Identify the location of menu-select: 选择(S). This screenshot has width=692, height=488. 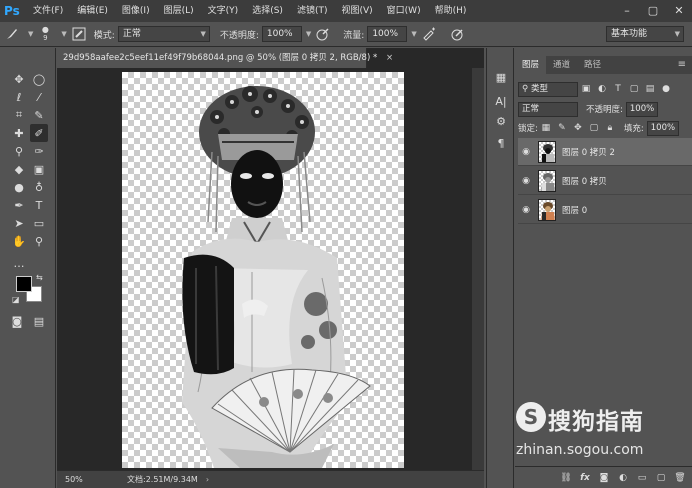
(267, 11).